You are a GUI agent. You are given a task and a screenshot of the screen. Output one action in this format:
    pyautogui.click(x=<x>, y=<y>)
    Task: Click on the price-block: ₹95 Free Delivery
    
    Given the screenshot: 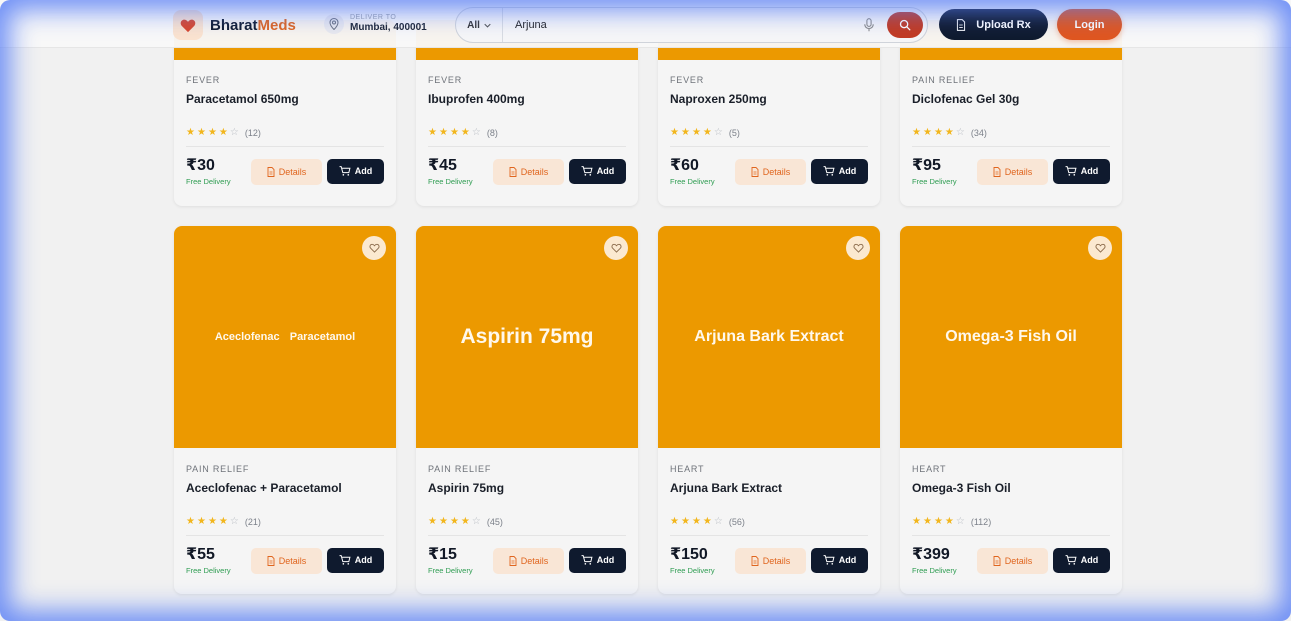 What is the action you would take?
    pyautogui.click(x=934, y=171)
    